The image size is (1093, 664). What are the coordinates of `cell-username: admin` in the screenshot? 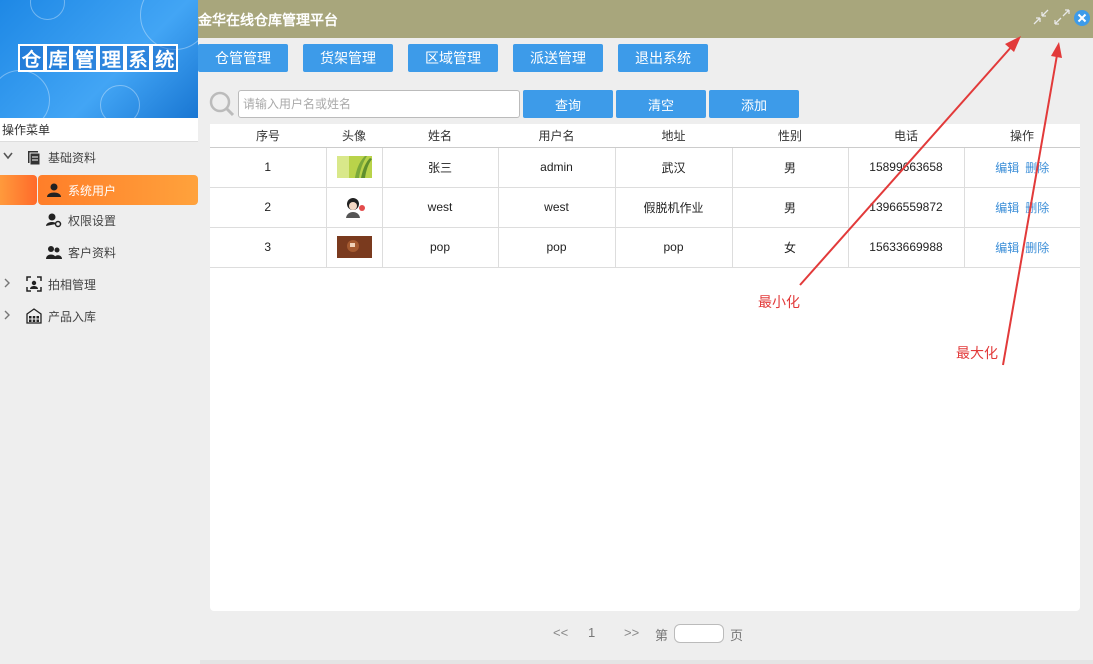 It's located at (556, 167).